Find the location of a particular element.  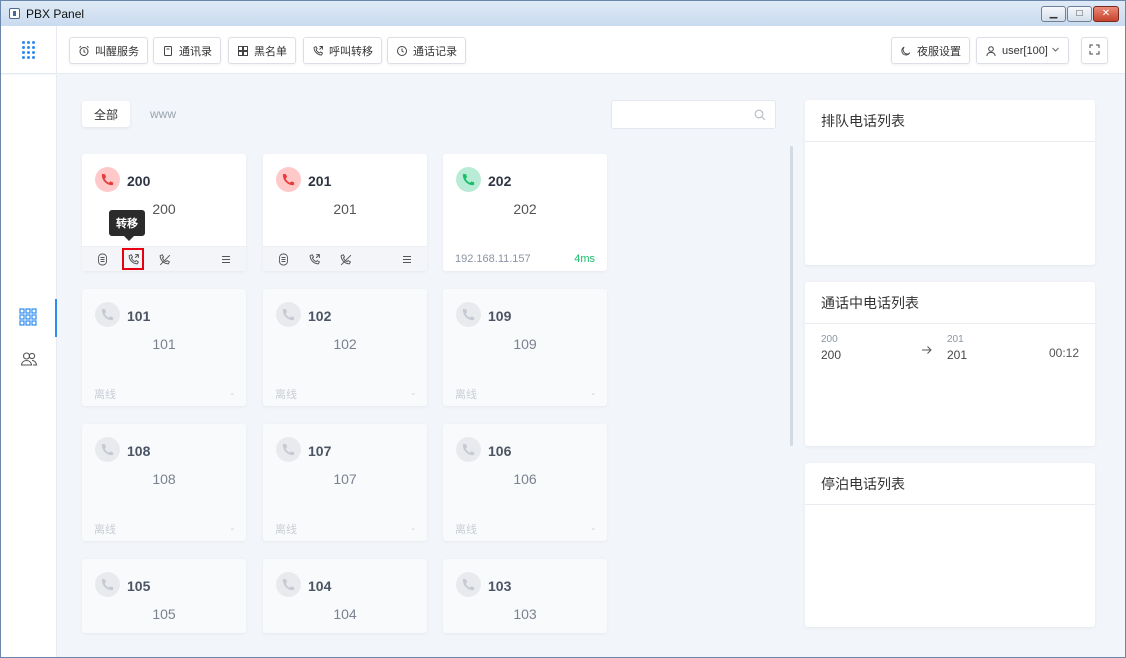

extension-card-200: 200 200 is located at coordinates (164, 212).